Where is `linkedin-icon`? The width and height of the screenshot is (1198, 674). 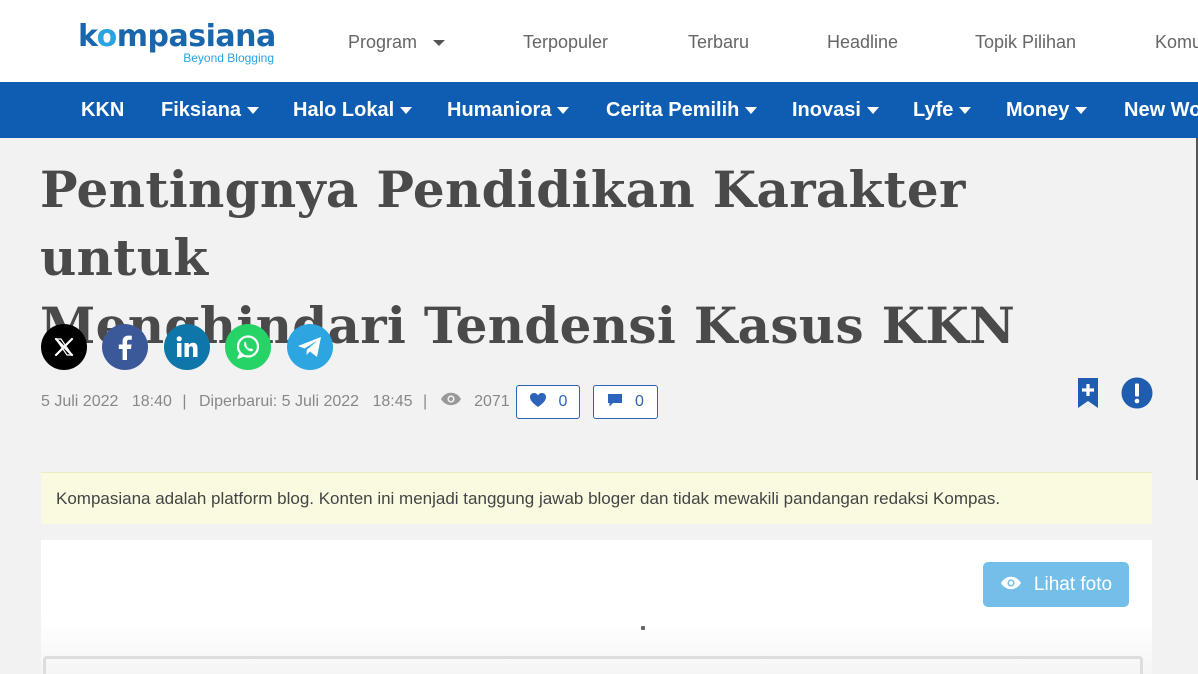
linkedin-icon is located at coordinates (187, 347).